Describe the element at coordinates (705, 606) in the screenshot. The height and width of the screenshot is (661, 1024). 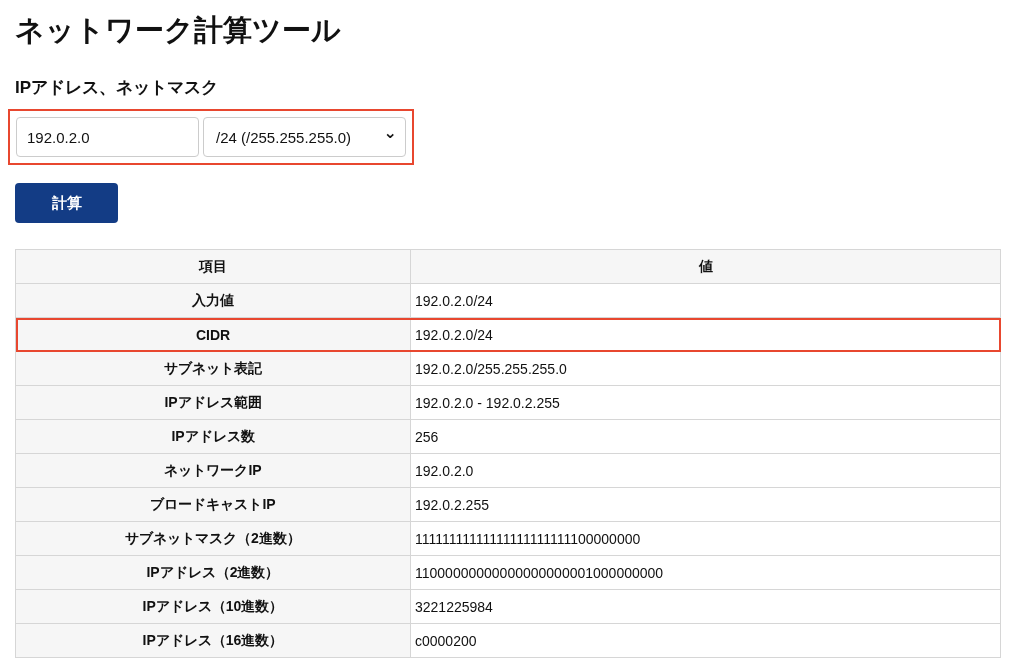
I see `value-cell: 3221225984` at that location.